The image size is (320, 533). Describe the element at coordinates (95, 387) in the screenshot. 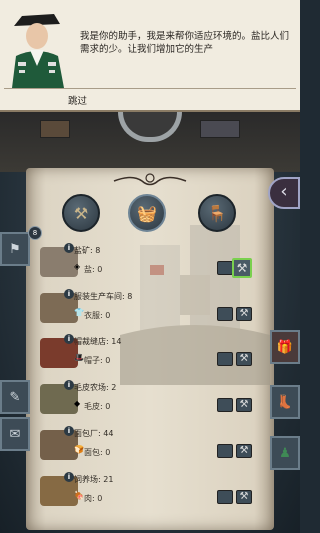

I see `row-title: 毛皮农场: 2` at that location.